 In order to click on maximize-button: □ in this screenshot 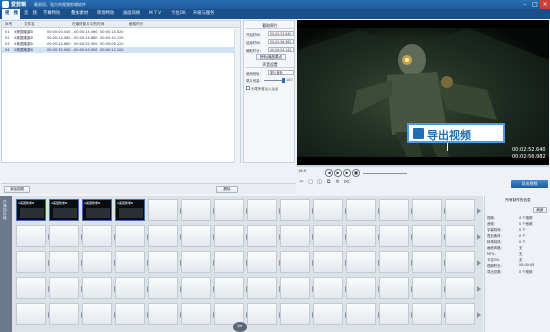, I will do `click(535, 4)`.